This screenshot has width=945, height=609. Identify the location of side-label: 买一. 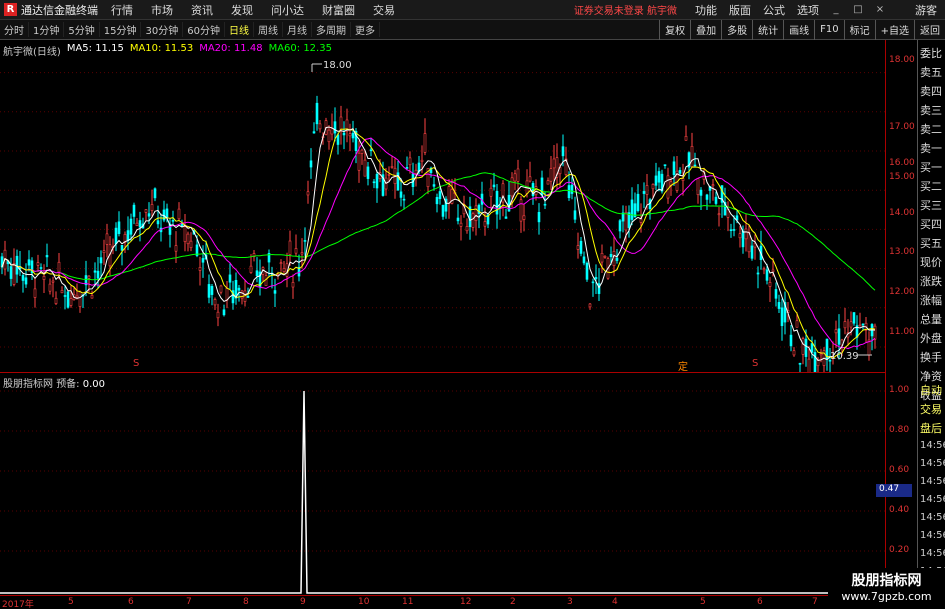
(931, 167).